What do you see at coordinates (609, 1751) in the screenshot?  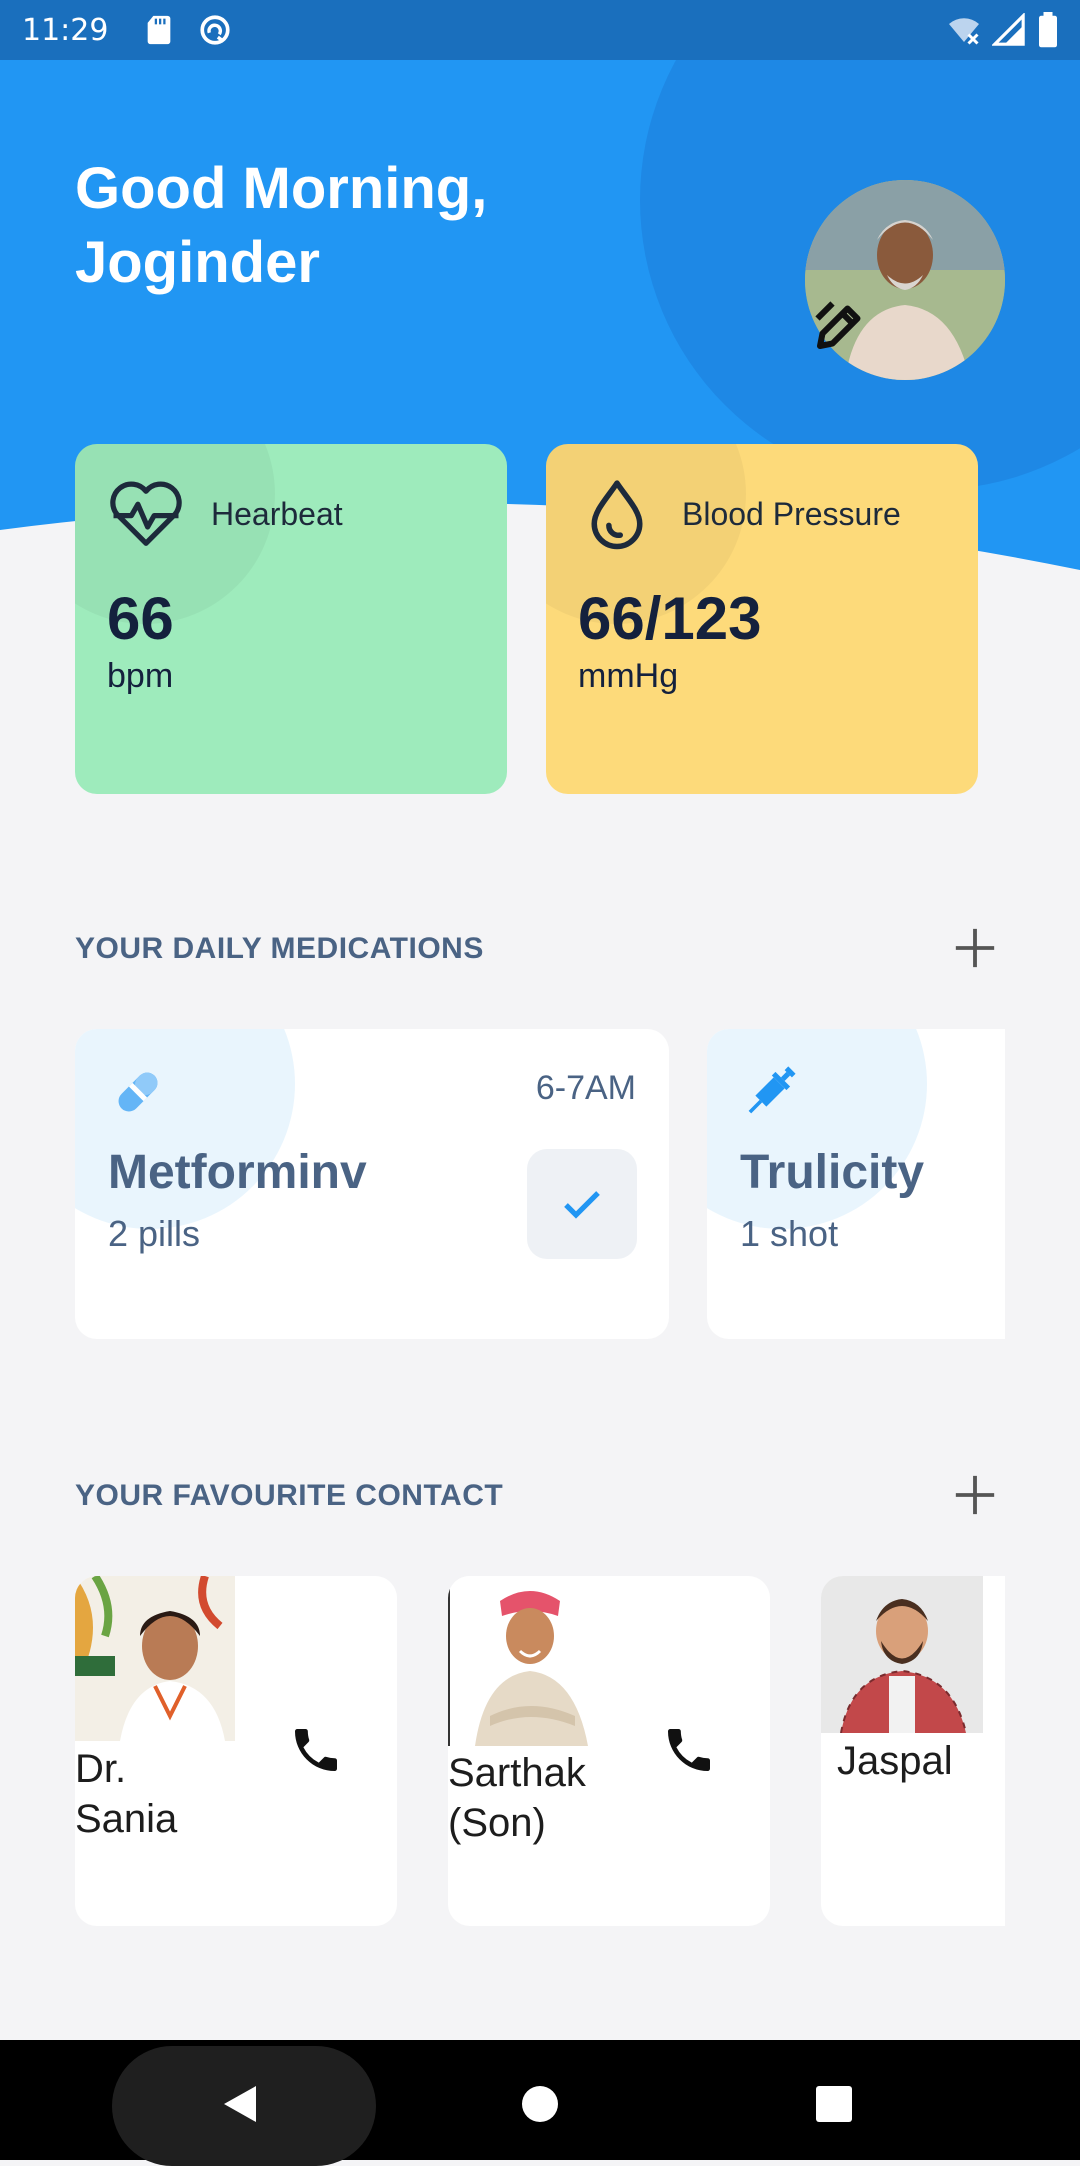 I see `contact-card: Sarthak (Son)` at bounding box center [609, 1751].